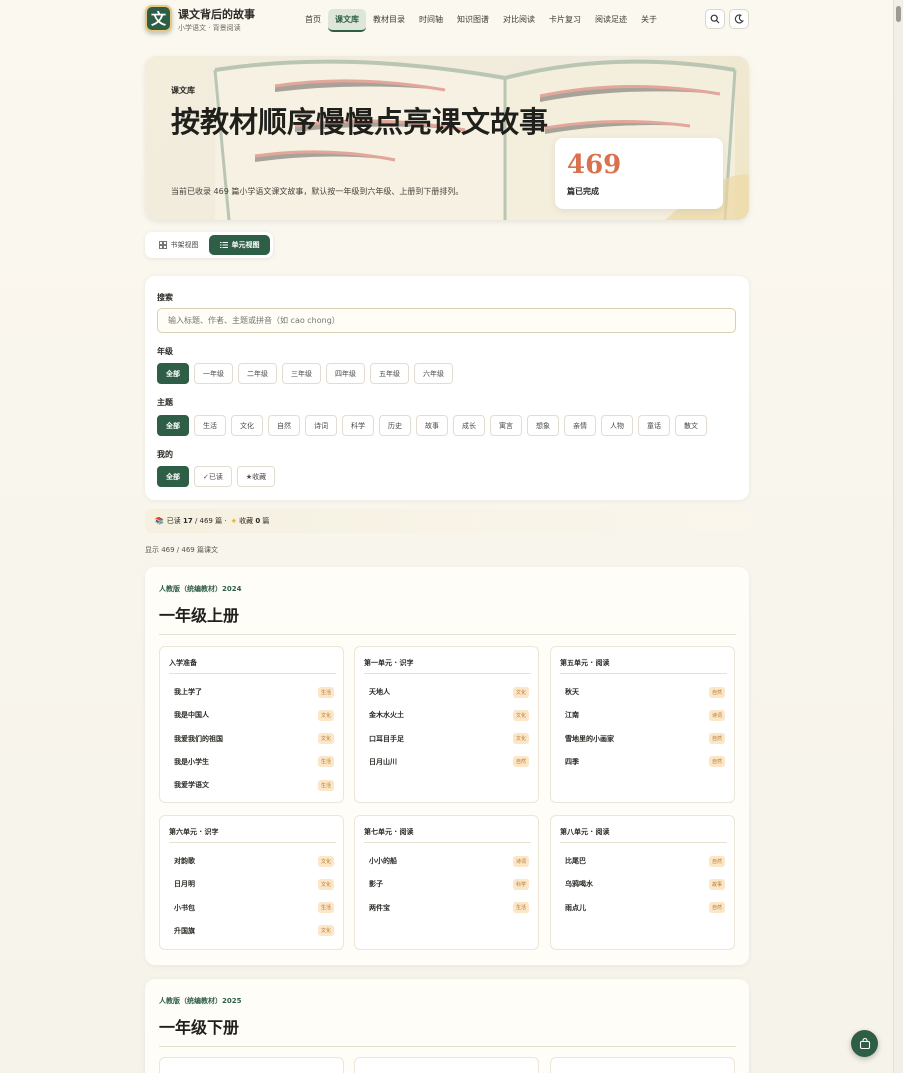  Describe the element at coordinates (473, 20) in the screenshot. I see `nav-item: 知识图谱` at that location.